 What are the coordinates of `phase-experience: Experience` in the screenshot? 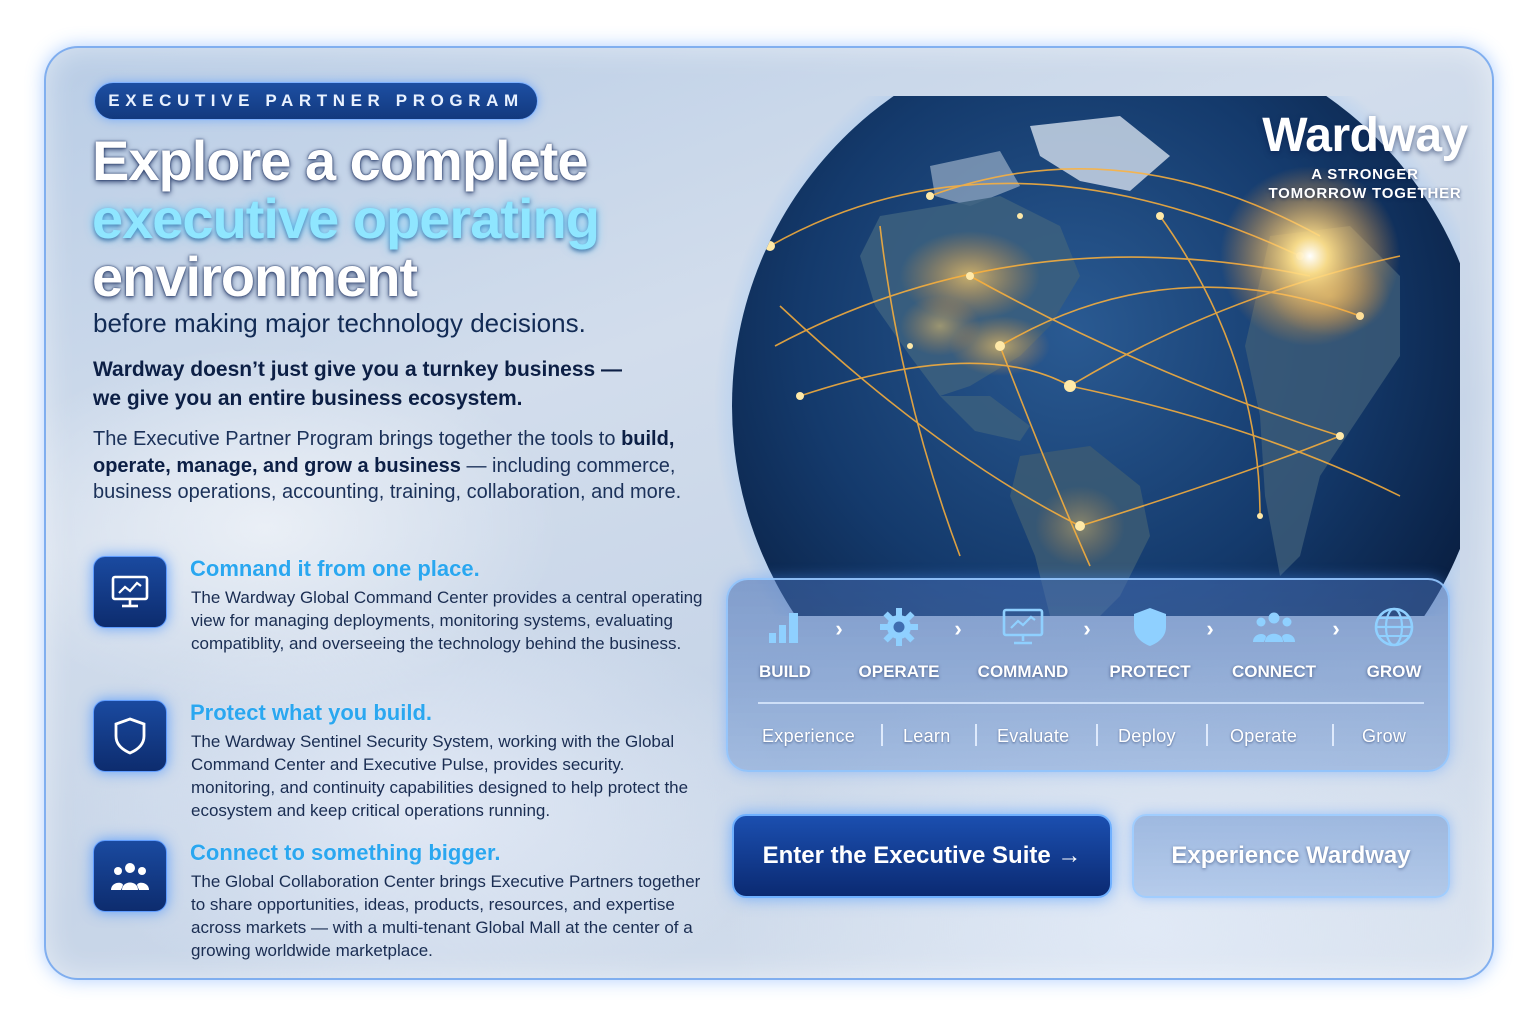 It's located at (809, 736).